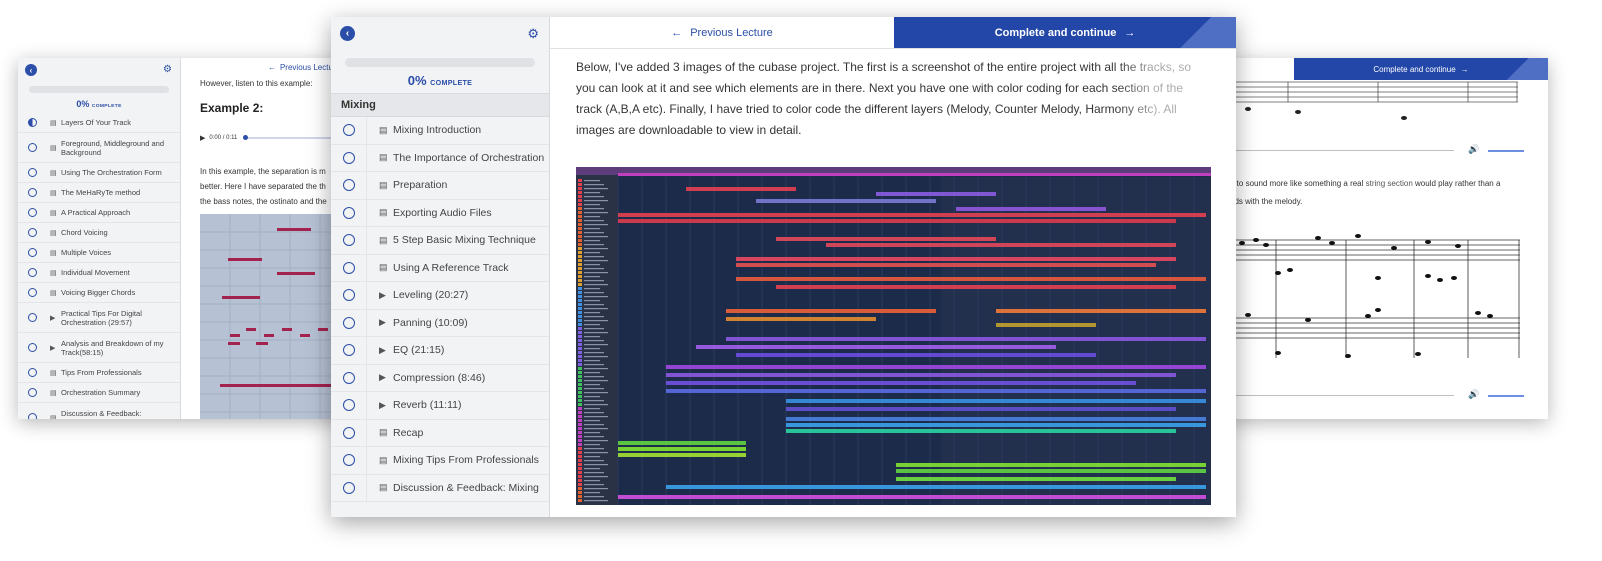 This screenshot has height=561, width=1602. I want to click on lecture-item: ▤ Discussion & Feedback: Orchestration, so click(99, 411).